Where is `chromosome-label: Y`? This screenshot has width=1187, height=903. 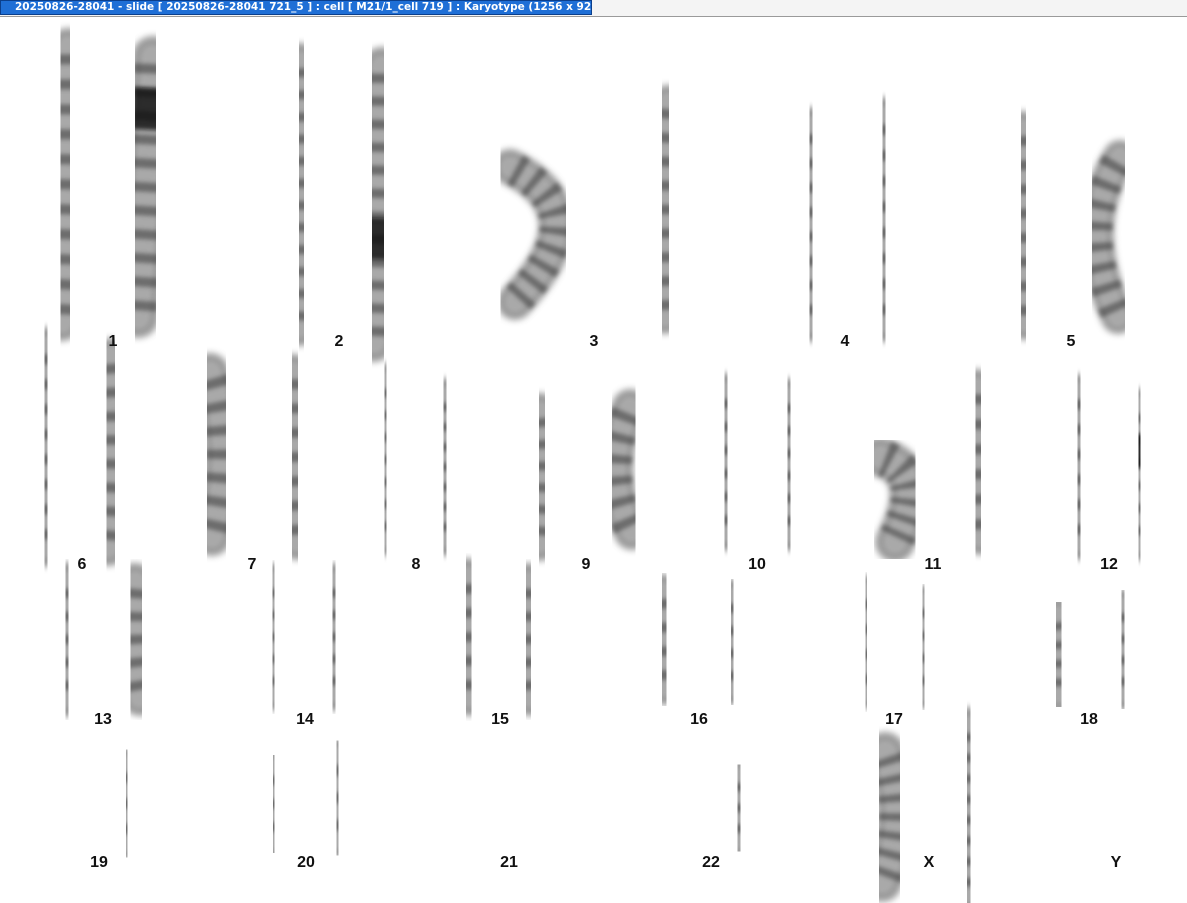 chromosome-label: Y is located at coordinates (1116, 862).